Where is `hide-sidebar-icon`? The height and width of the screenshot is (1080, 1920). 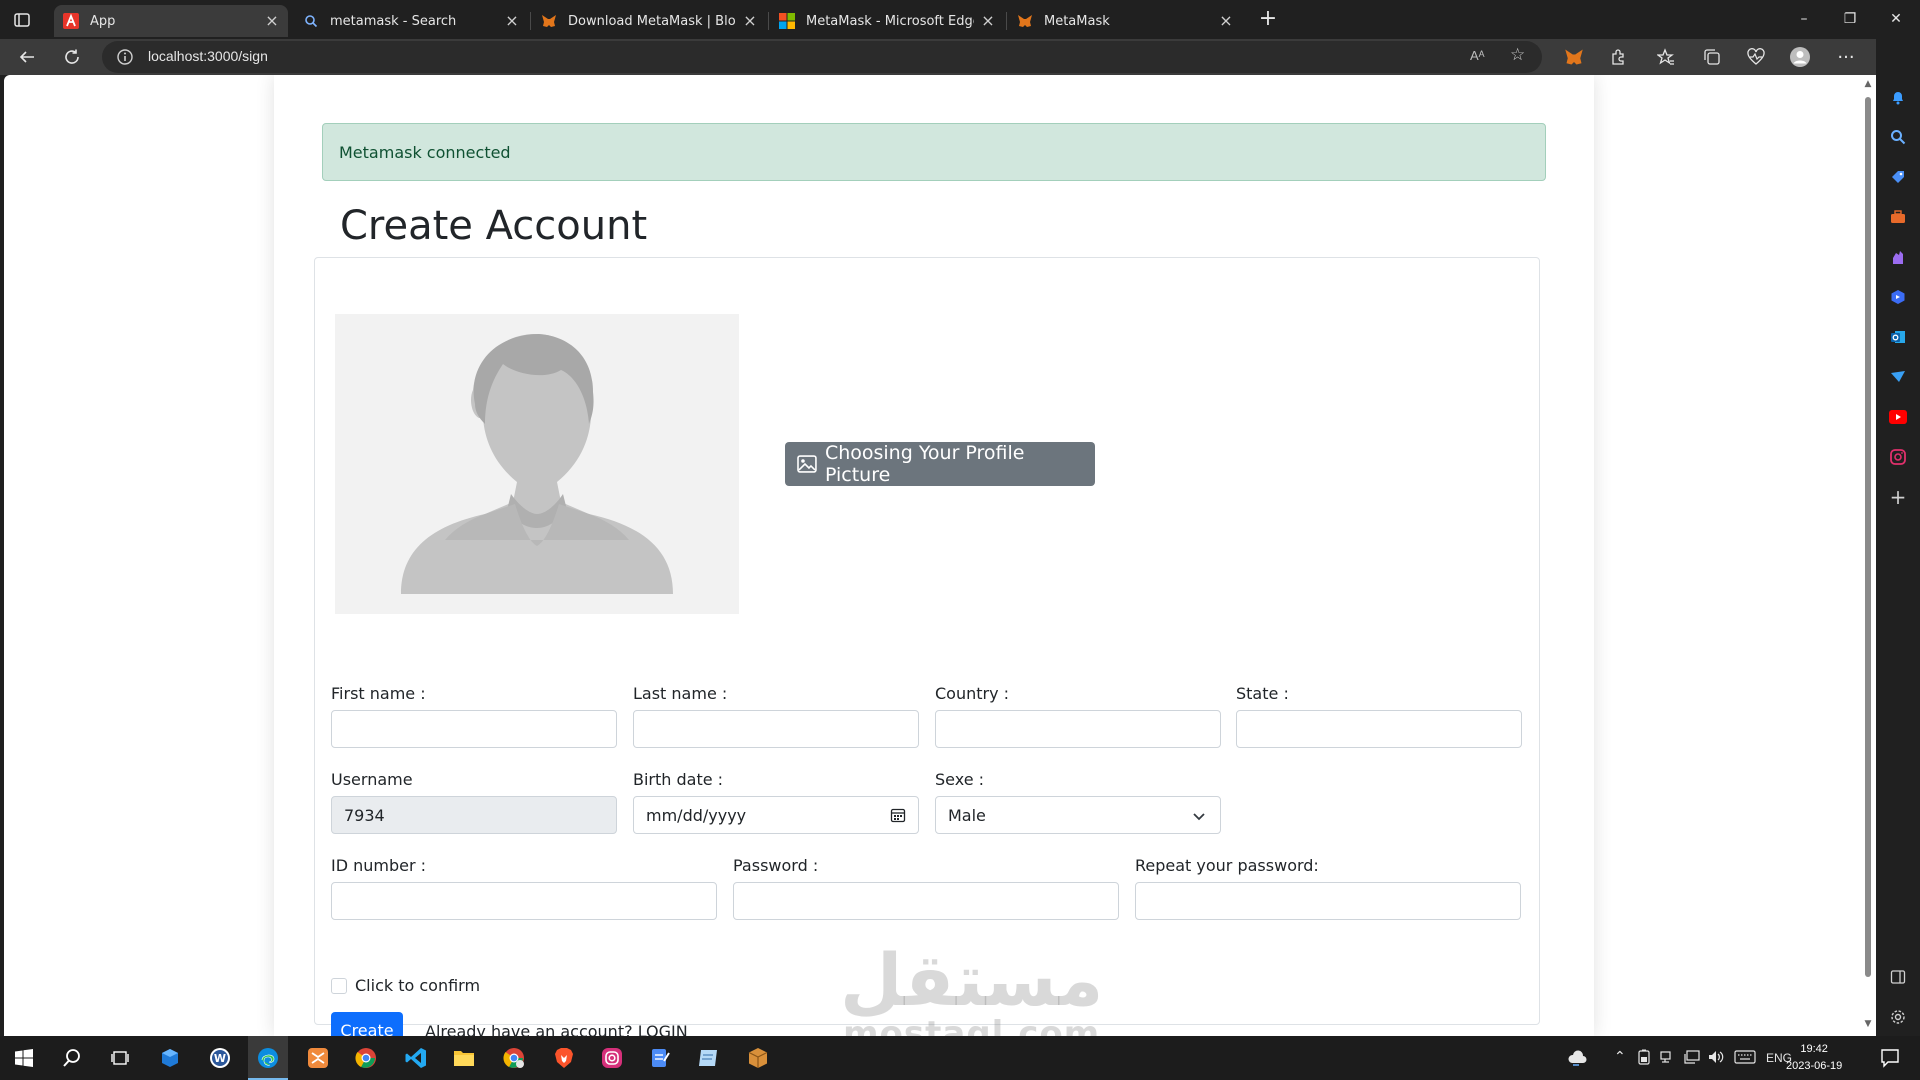 hide-sidebar-icon is located at coordinates (1898, 977).